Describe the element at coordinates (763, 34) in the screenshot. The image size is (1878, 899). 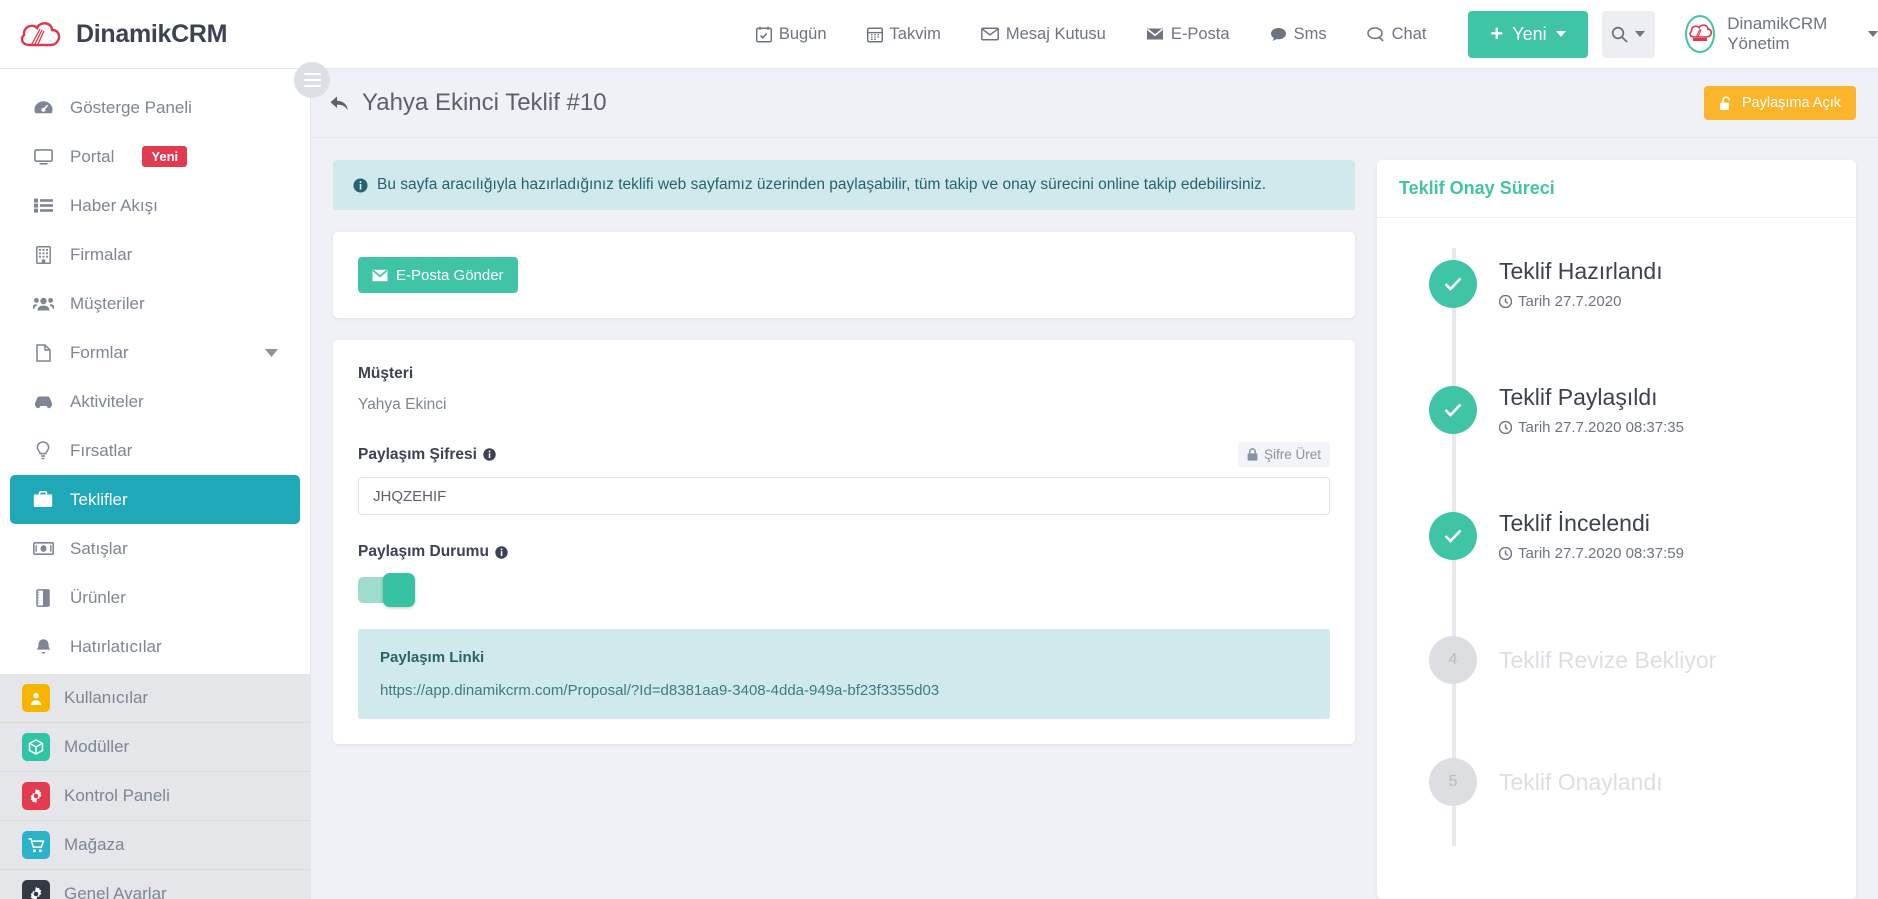
I see `calendar-check-icon` at that location.